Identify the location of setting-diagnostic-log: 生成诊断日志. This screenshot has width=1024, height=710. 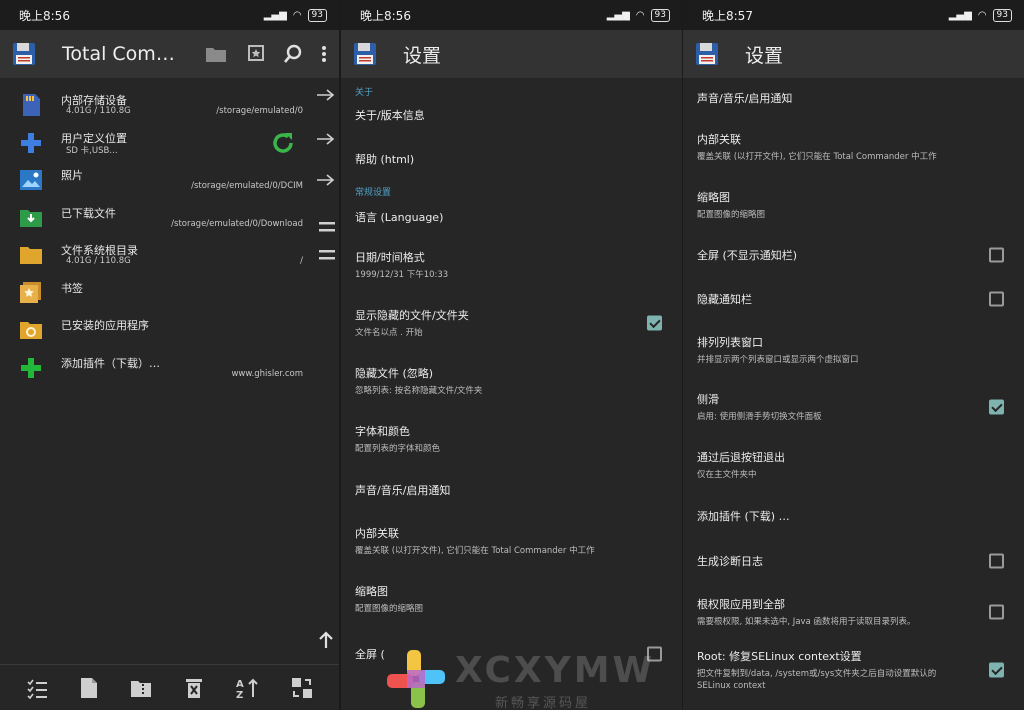
(853, 561).